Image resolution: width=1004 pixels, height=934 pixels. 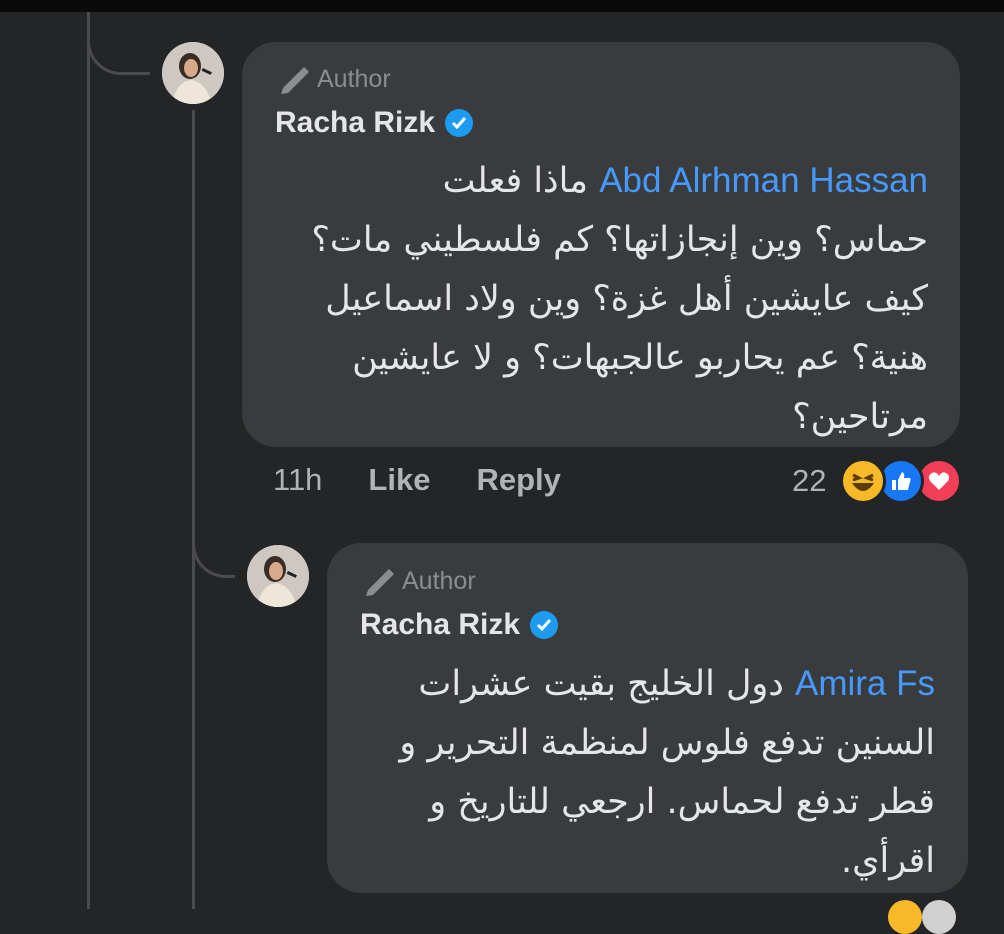 I want to click on thread-connector-reply, so click(x=213, y=544).